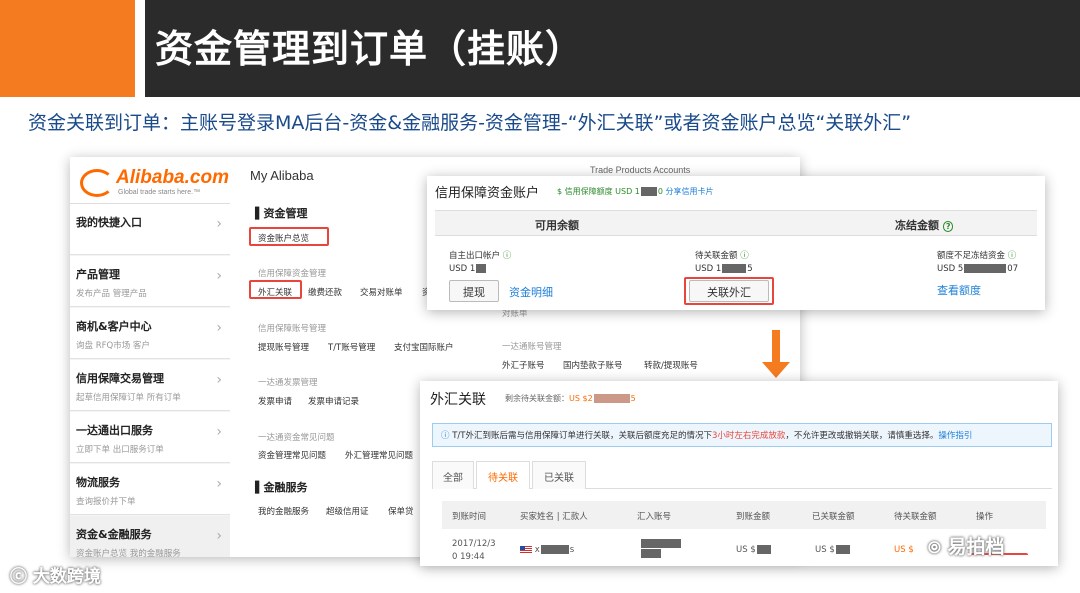  I want to click on pending-amount: USD 15, so click(724, 269).